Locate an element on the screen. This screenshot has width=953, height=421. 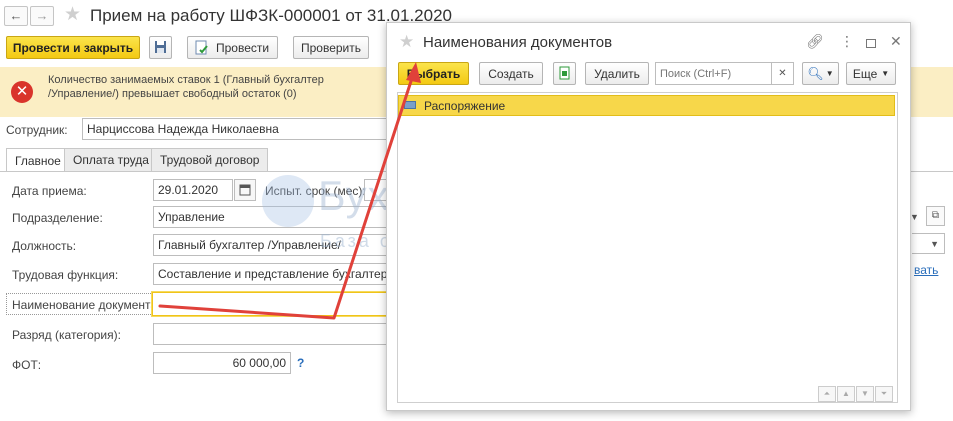
annotation-arrow-head is located at coordinates (413, 72).